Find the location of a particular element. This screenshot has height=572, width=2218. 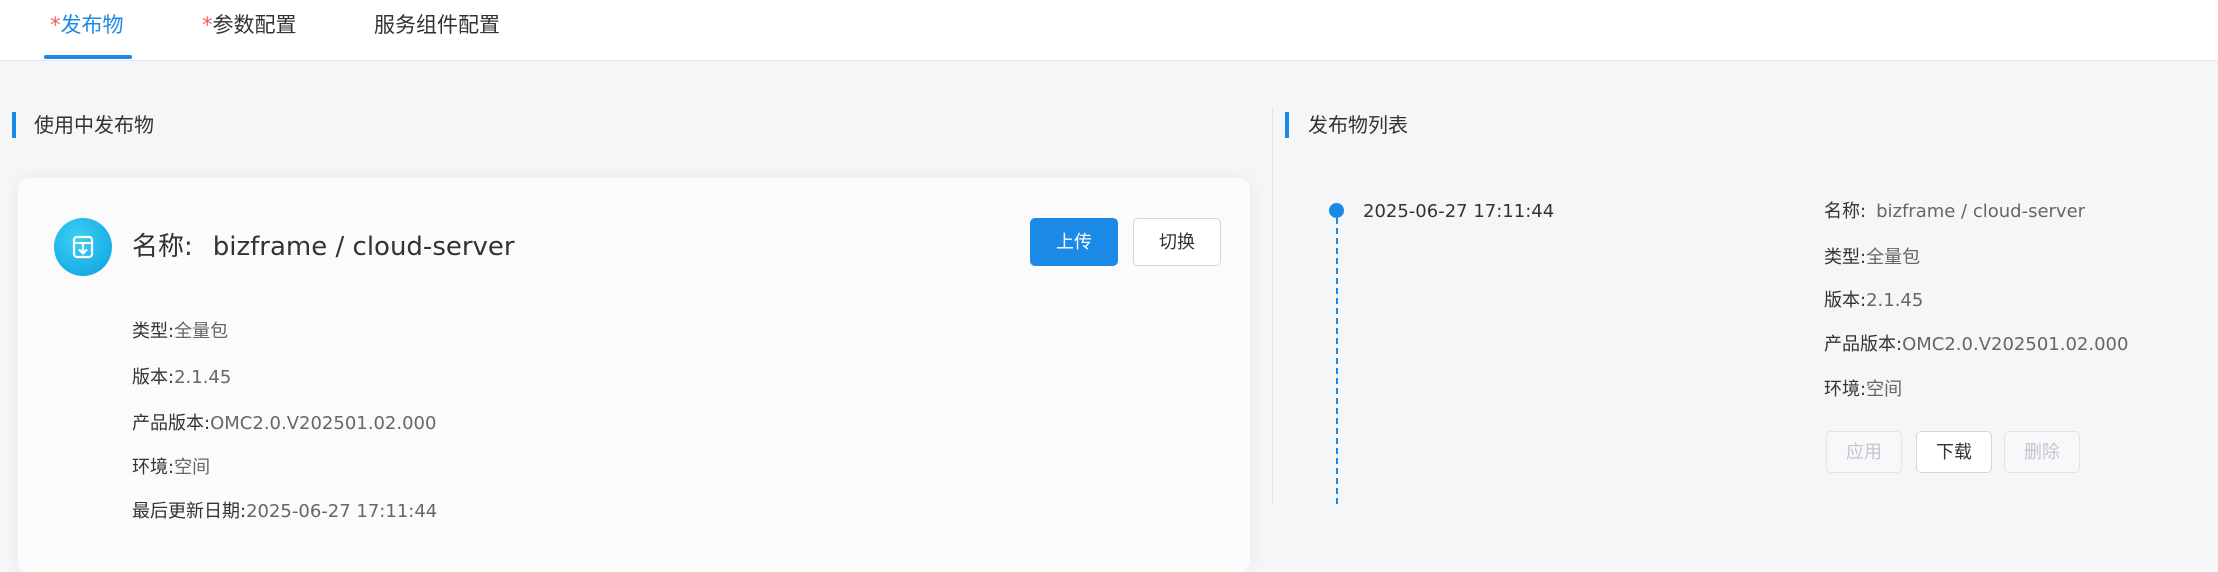

list-field-type: 类型:全量包 is located at coordinates (1872, 258).